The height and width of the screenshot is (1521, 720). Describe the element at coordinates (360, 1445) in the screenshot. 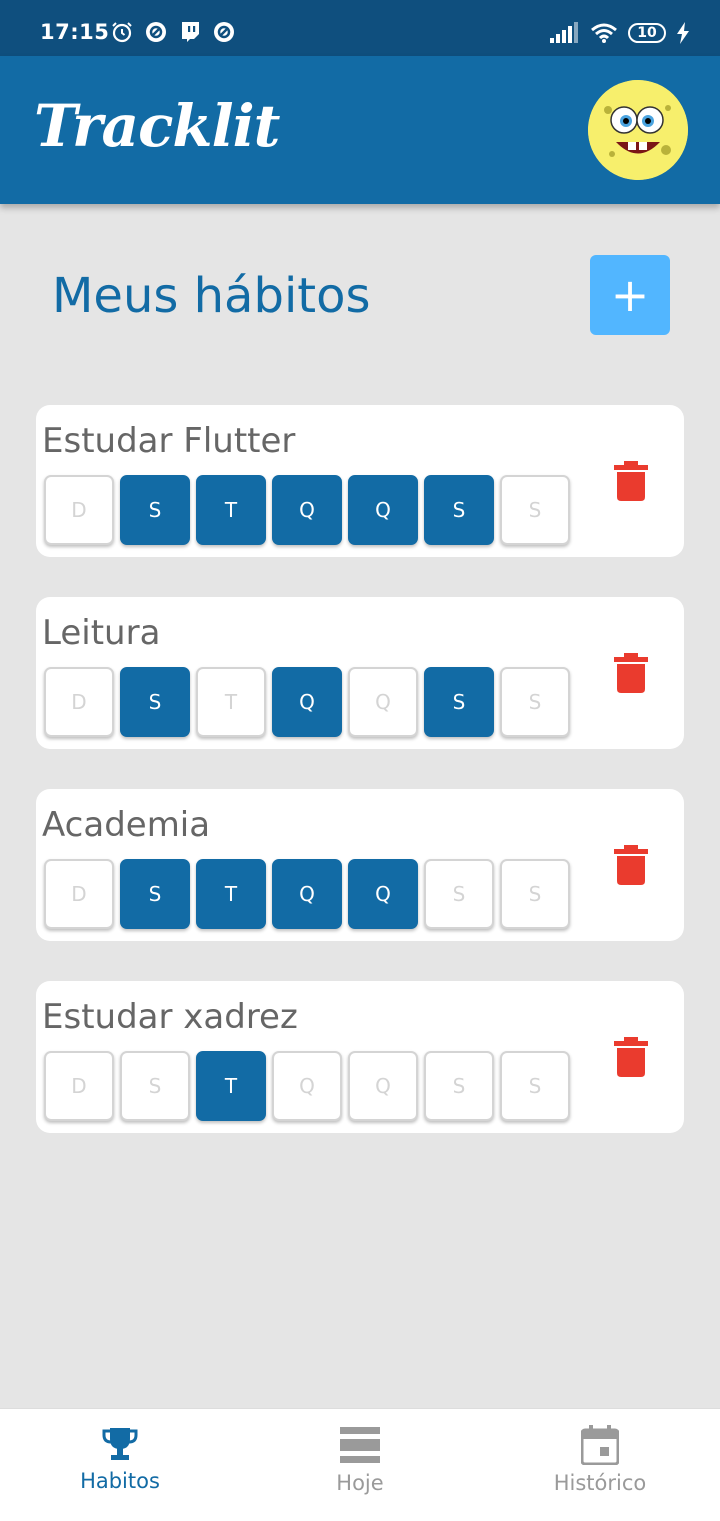

I see `list-icon` at that location.